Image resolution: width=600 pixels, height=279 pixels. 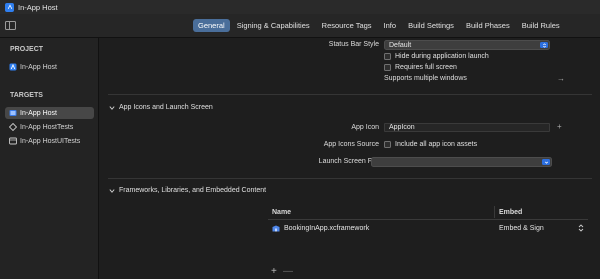 What do you see at coordinates (428, 228) in the screenshot?
I see `table-row: BookingInApp.xcframework Embed & Sign` at bounding box center [428, 228].